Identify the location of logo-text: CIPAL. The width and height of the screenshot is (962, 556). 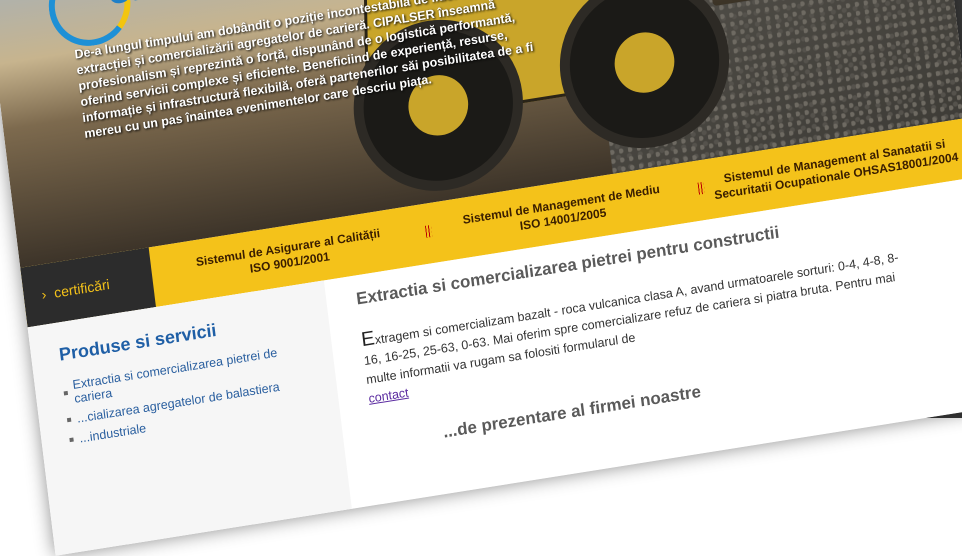
(159, 7).